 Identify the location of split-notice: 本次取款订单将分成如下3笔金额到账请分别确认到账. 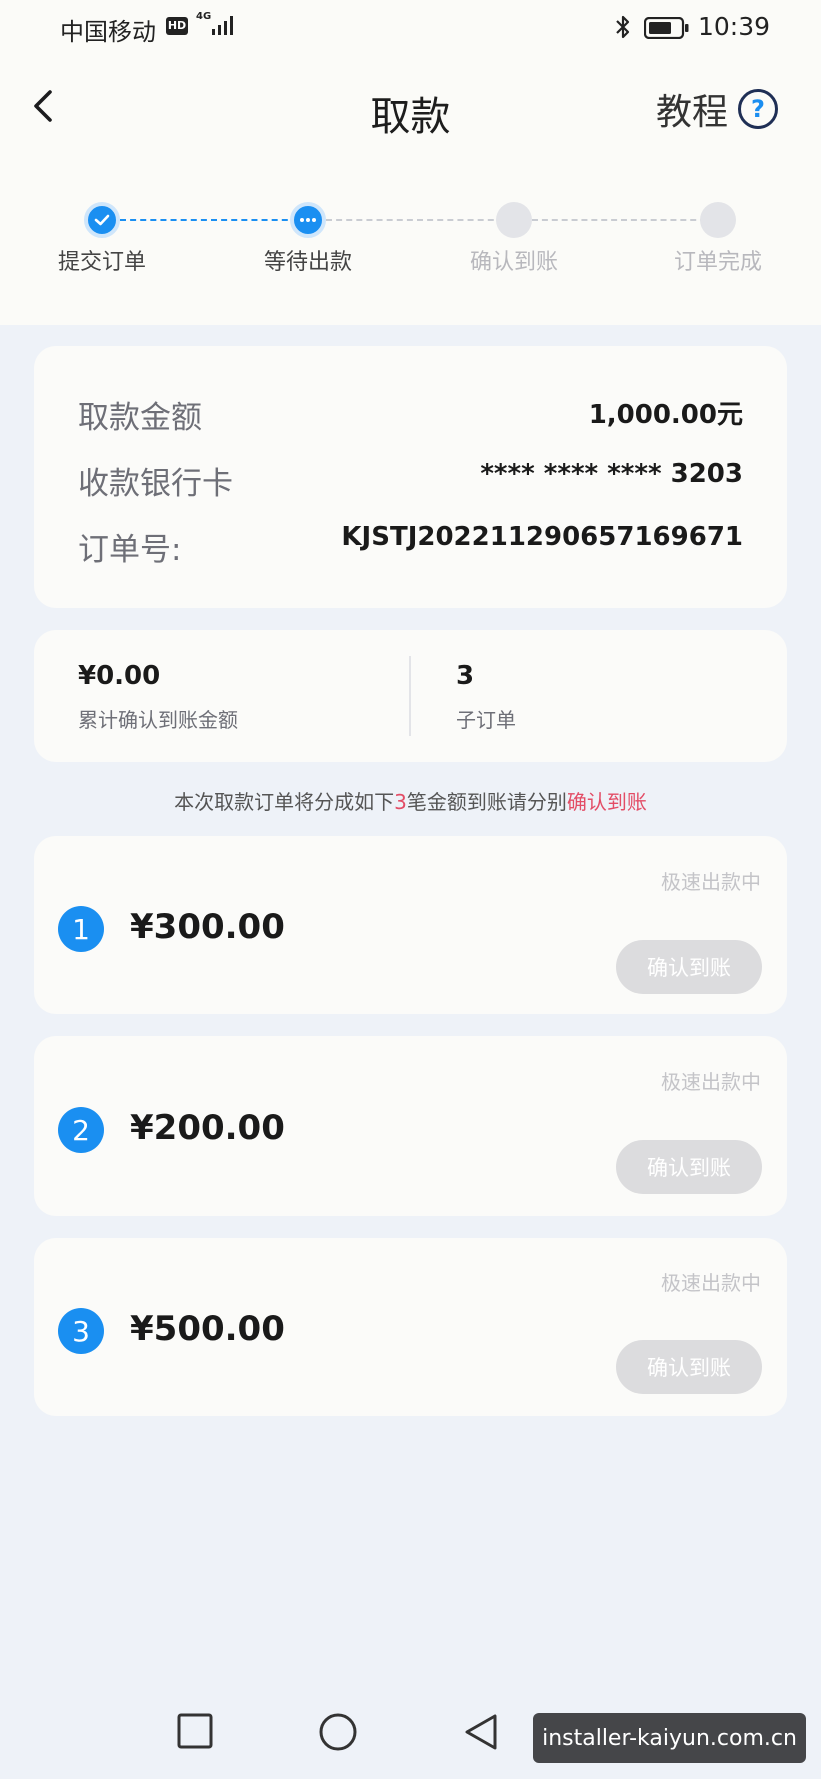
(410, 800).